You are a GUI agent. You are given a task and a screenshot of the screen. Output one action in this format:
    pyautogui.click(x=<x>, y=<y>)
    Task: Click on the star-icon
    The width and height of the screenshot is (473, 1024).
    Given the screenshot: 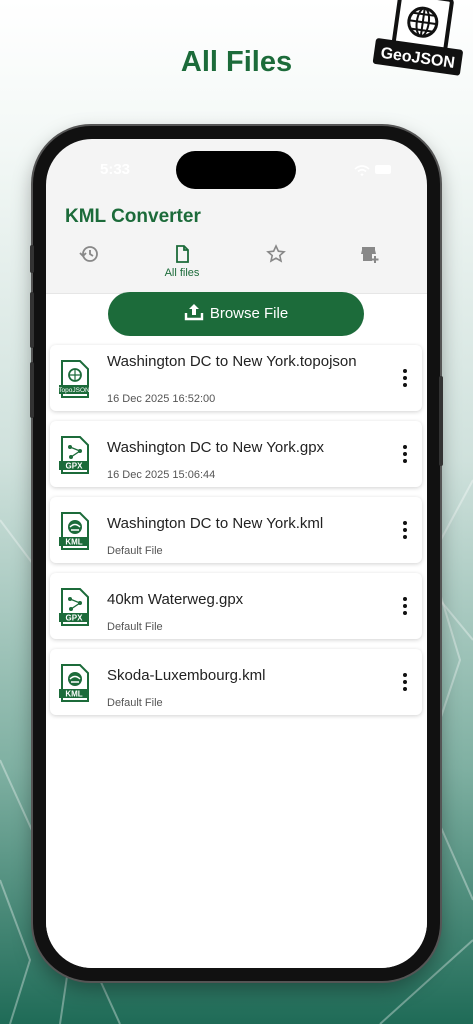 What is the action you would take?
    pyautogui.click(x=276, y=253)
    